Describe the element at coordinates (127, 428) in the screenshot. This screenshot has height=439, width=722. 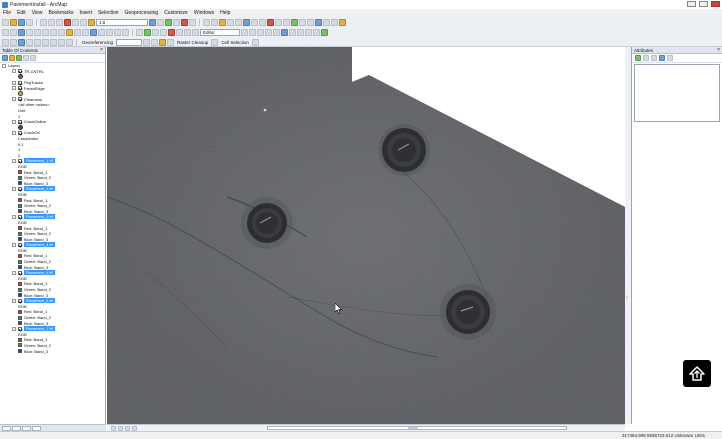
I see `refresh-icon` at that location.